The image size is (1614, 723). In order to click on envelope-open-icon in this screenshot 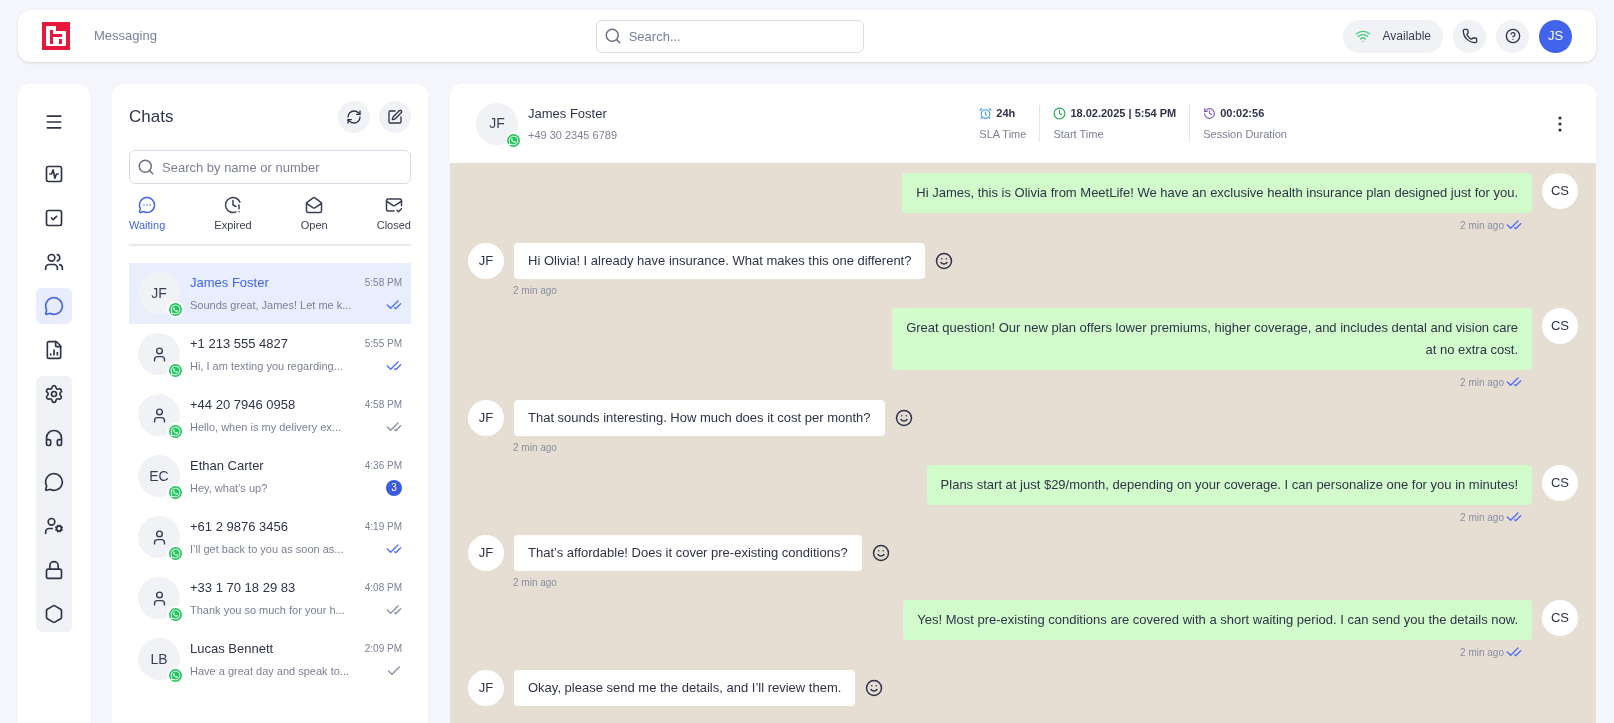, I will do `click(314, 205)`.